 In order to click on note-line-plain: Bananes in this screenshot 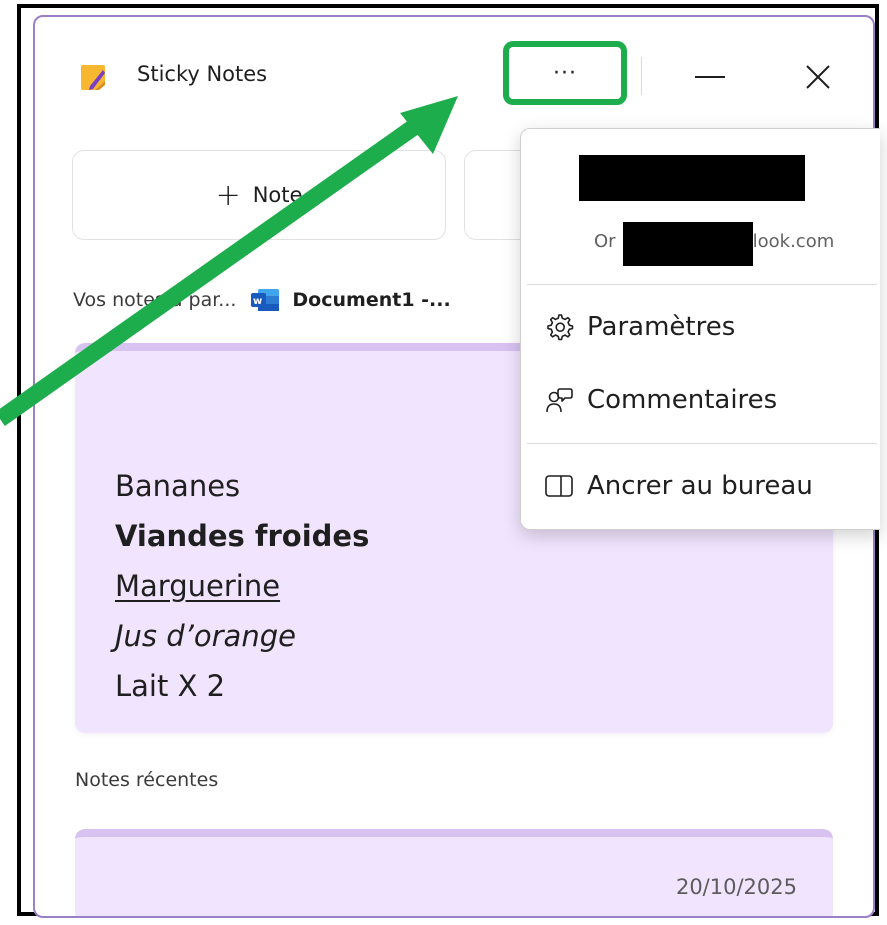, I will do `click(178, 486)`.